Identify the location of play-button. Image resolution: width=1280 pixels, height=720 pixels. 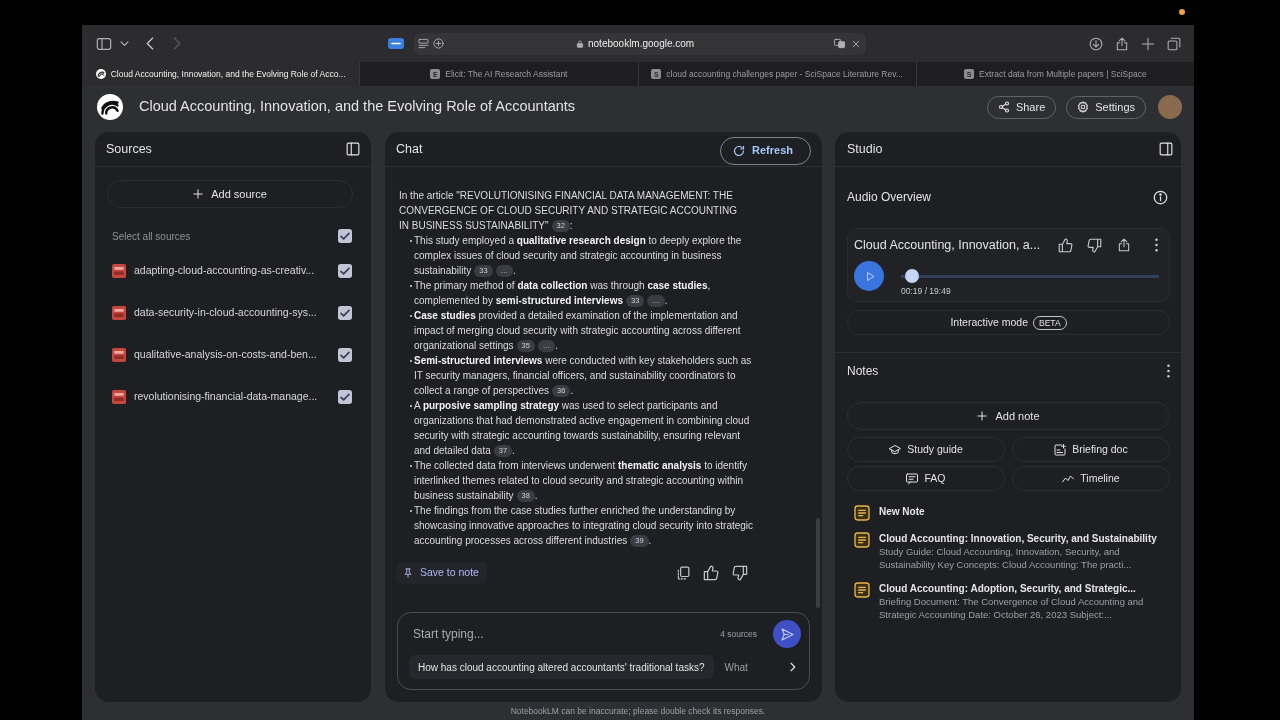
(869, 276).